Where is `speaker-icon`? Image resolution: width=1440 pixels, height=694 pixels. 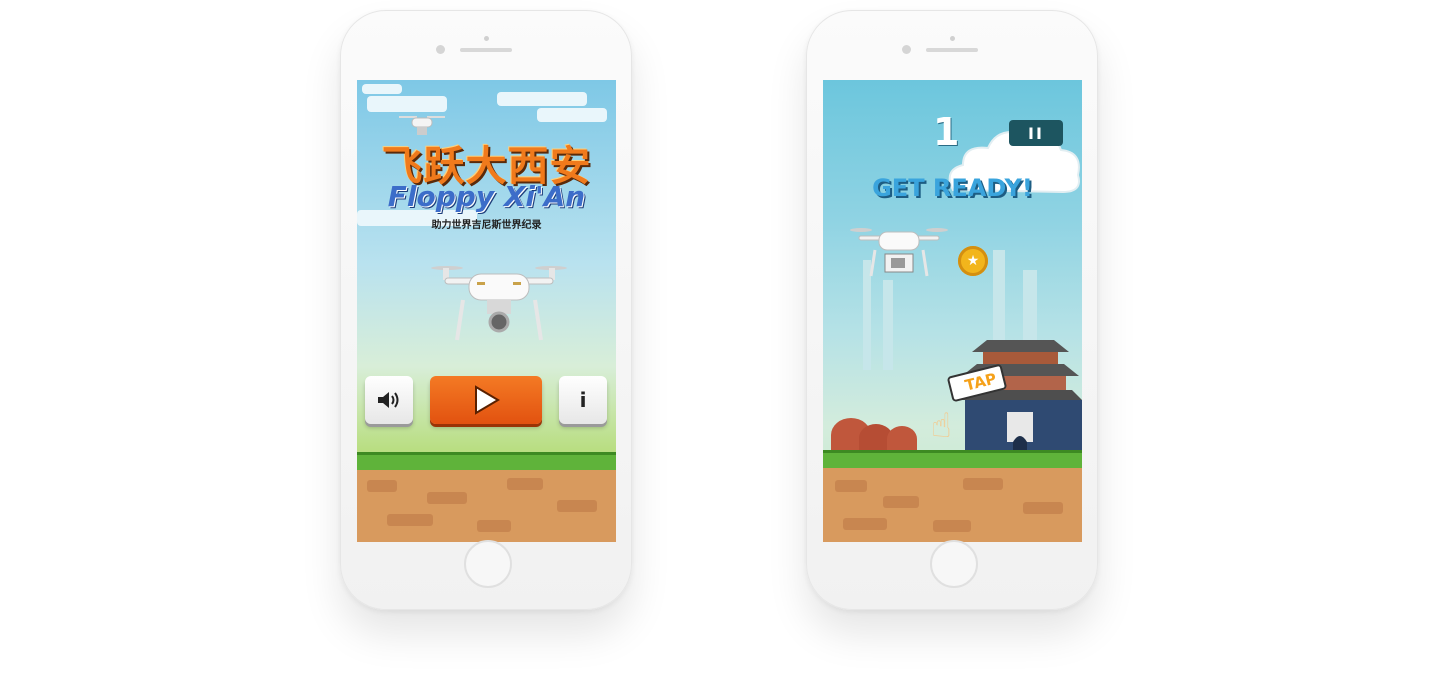
speaker-icon is located at coordinates (388, 400).